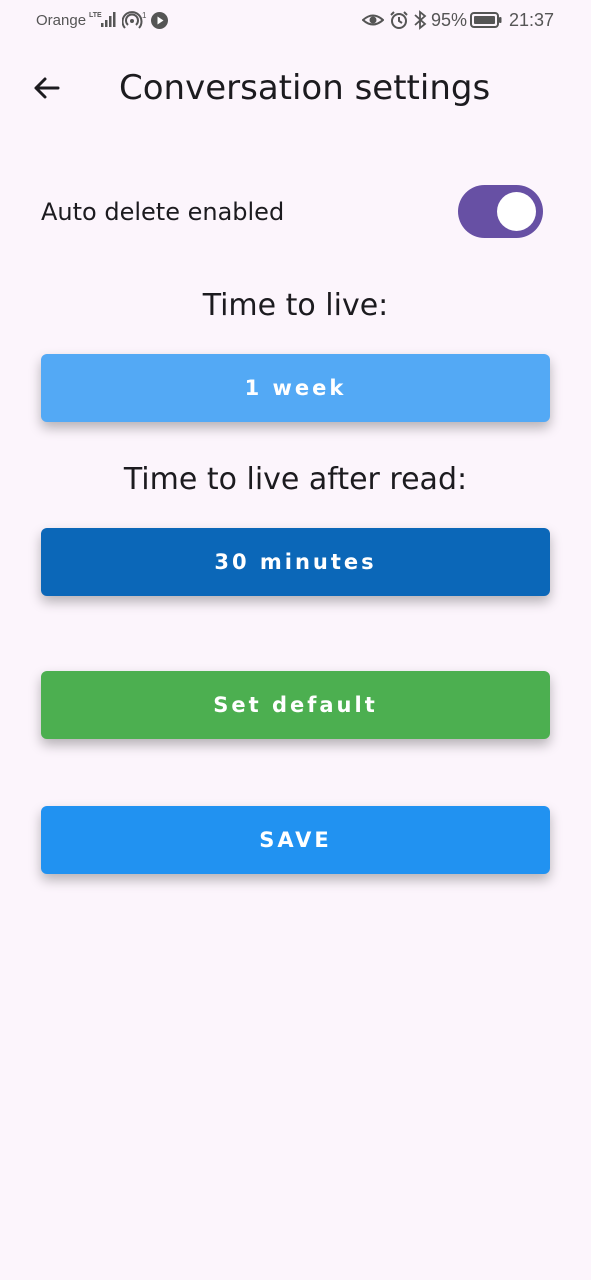 The width and height of the screenshot is (591, 1280). What do you see at coordinates (102, 19) in the screenshot?
I see `lte-signal-icon: LTE` at bounding box center [102, 19].